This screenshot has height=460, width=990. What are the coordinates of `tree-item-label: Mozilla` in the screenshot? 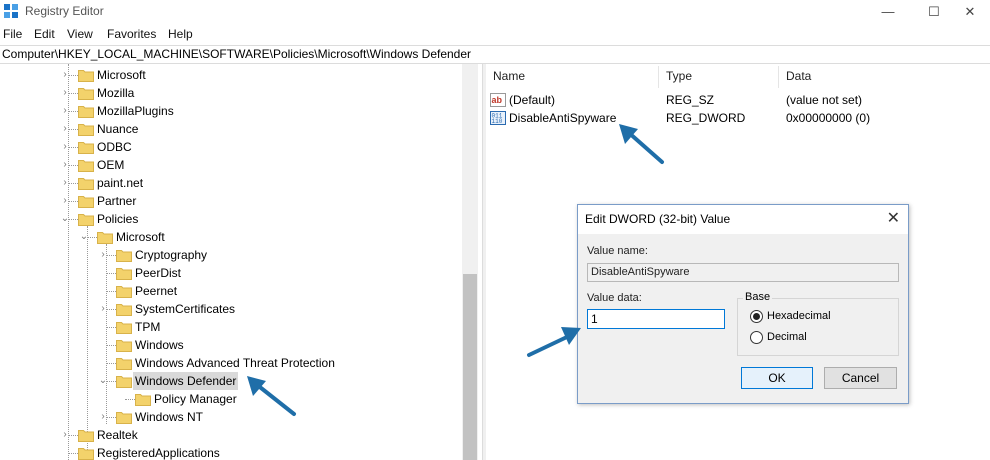 It's located at (115, 93).